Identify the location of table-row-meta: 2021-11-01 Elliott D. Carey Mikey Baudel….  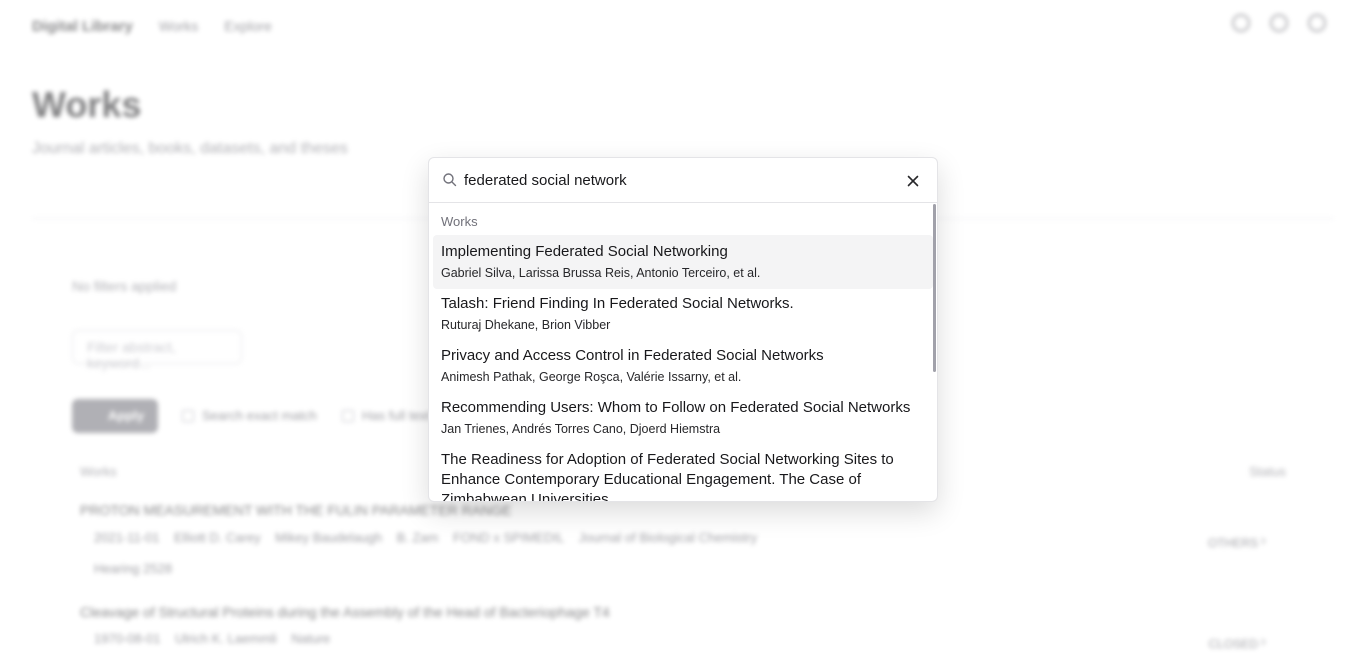
(425, 537).